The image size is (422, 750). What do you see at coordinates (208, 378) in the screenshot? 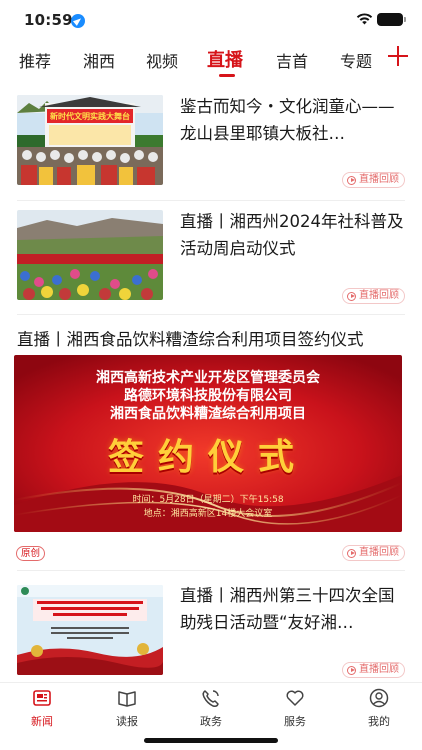
I see `banner-org-1: 湘西高新技术产业开发区管理委员会` at bounding box center [208, 378].